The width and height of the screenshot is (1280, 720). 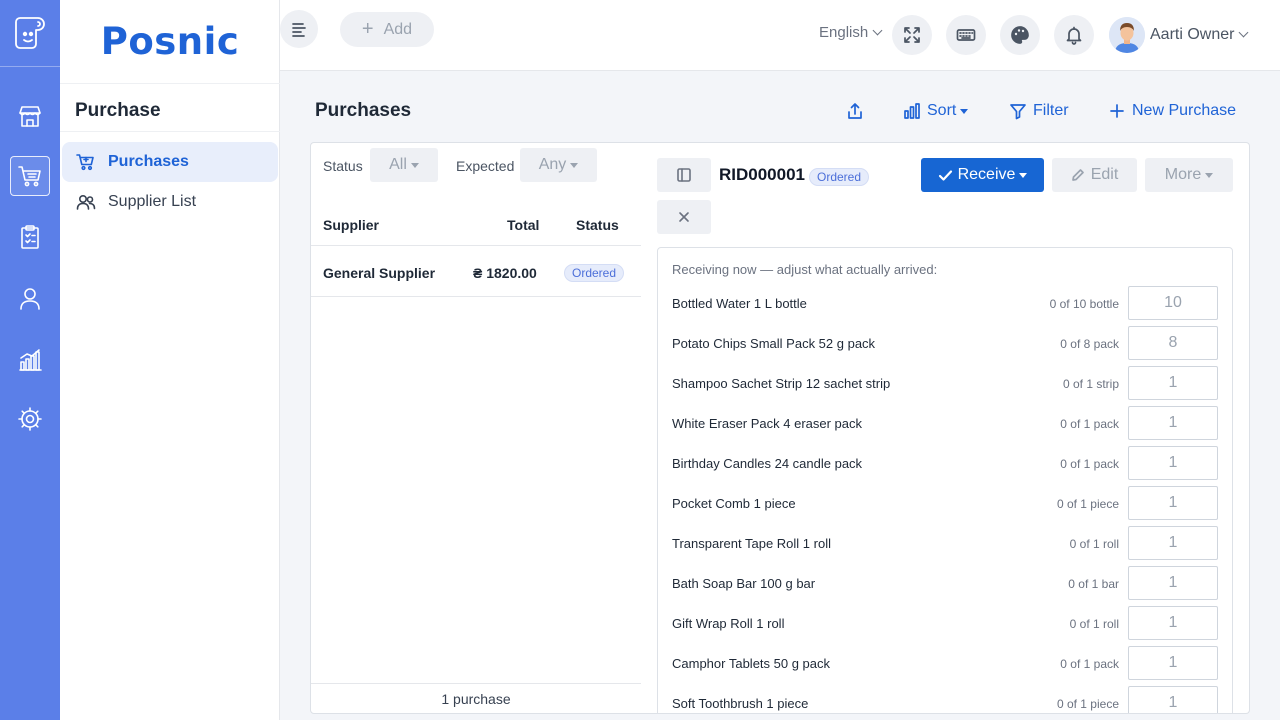 I want to click on rail-item-clipboard, so click(x=30, y=237).